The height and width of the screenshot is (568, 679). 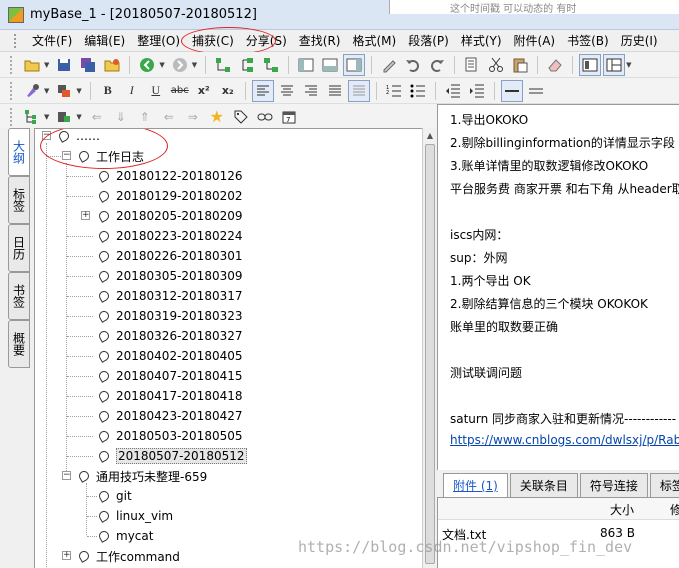 I want to click on menu-style: 样式(Y), so click(x=481, y=40).